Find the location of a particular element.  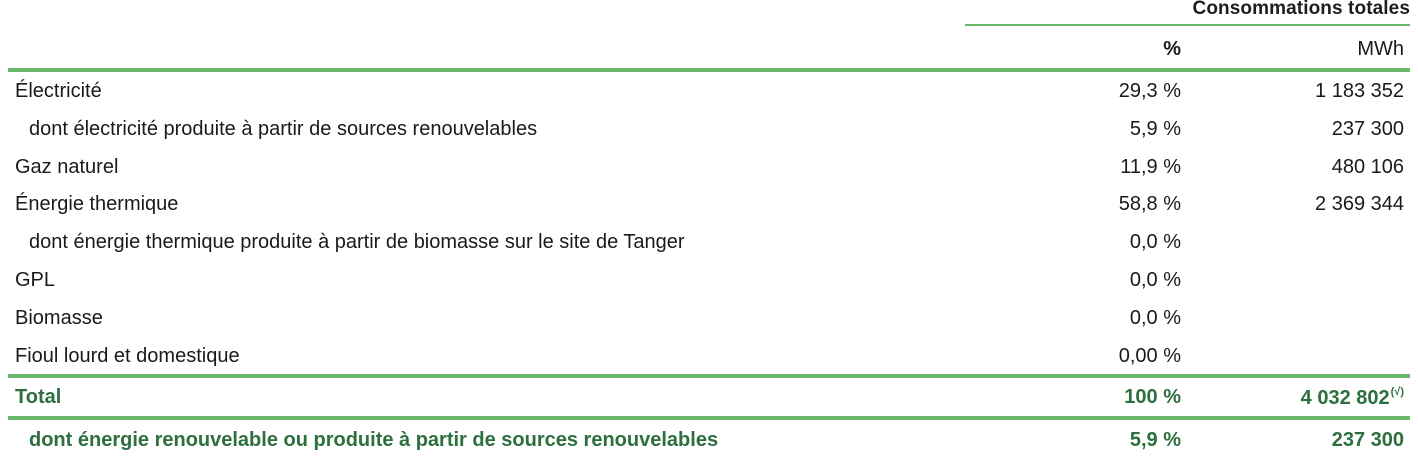

row-label: Électricité is located at coordinates (58, 91).